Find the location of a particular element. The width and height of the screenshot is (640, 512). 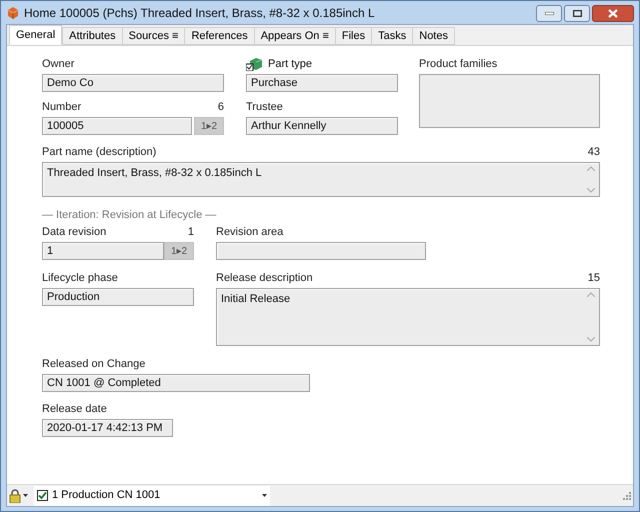

resize-grip-icon is located at coordinates (626, 495).